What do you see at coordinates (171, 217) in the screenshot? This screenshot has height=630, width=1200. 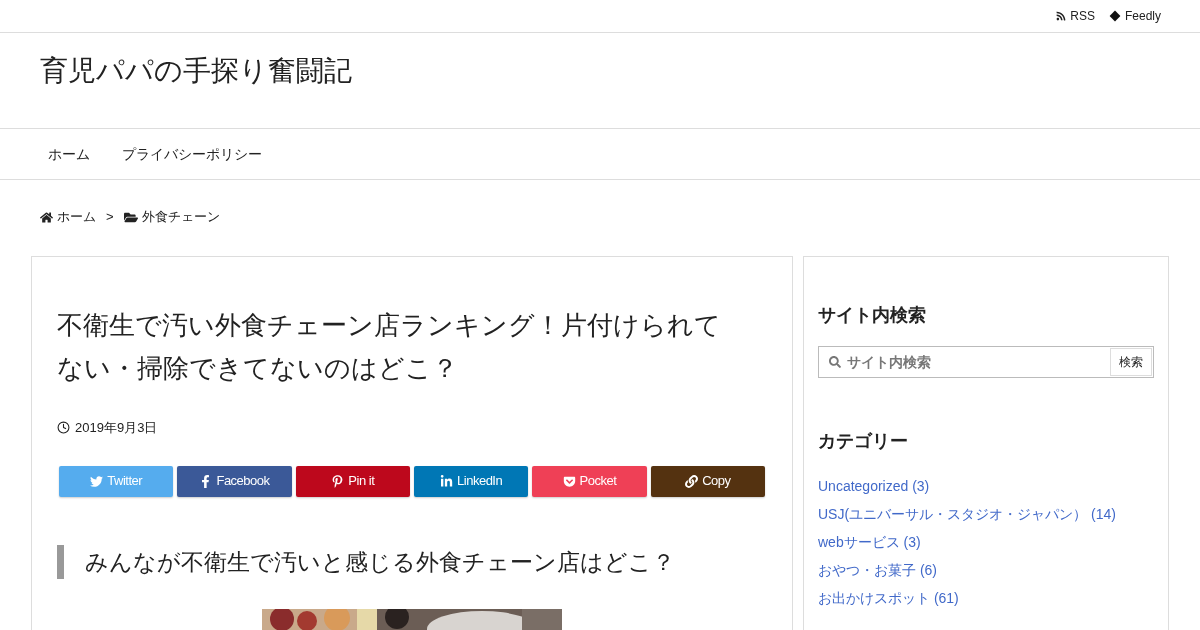 I see `breadcrumb-link: 外食チェーン` at bounding box center [171, 217].